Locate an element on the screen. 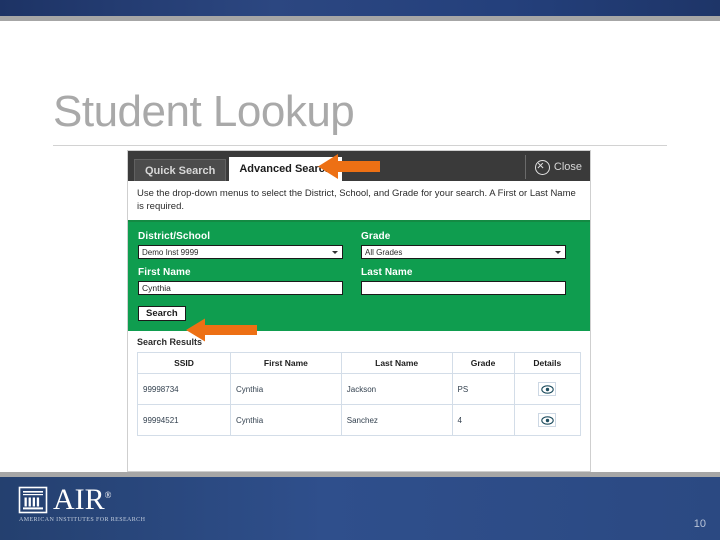  slide-top-bar is located at coordinates (360, 8).